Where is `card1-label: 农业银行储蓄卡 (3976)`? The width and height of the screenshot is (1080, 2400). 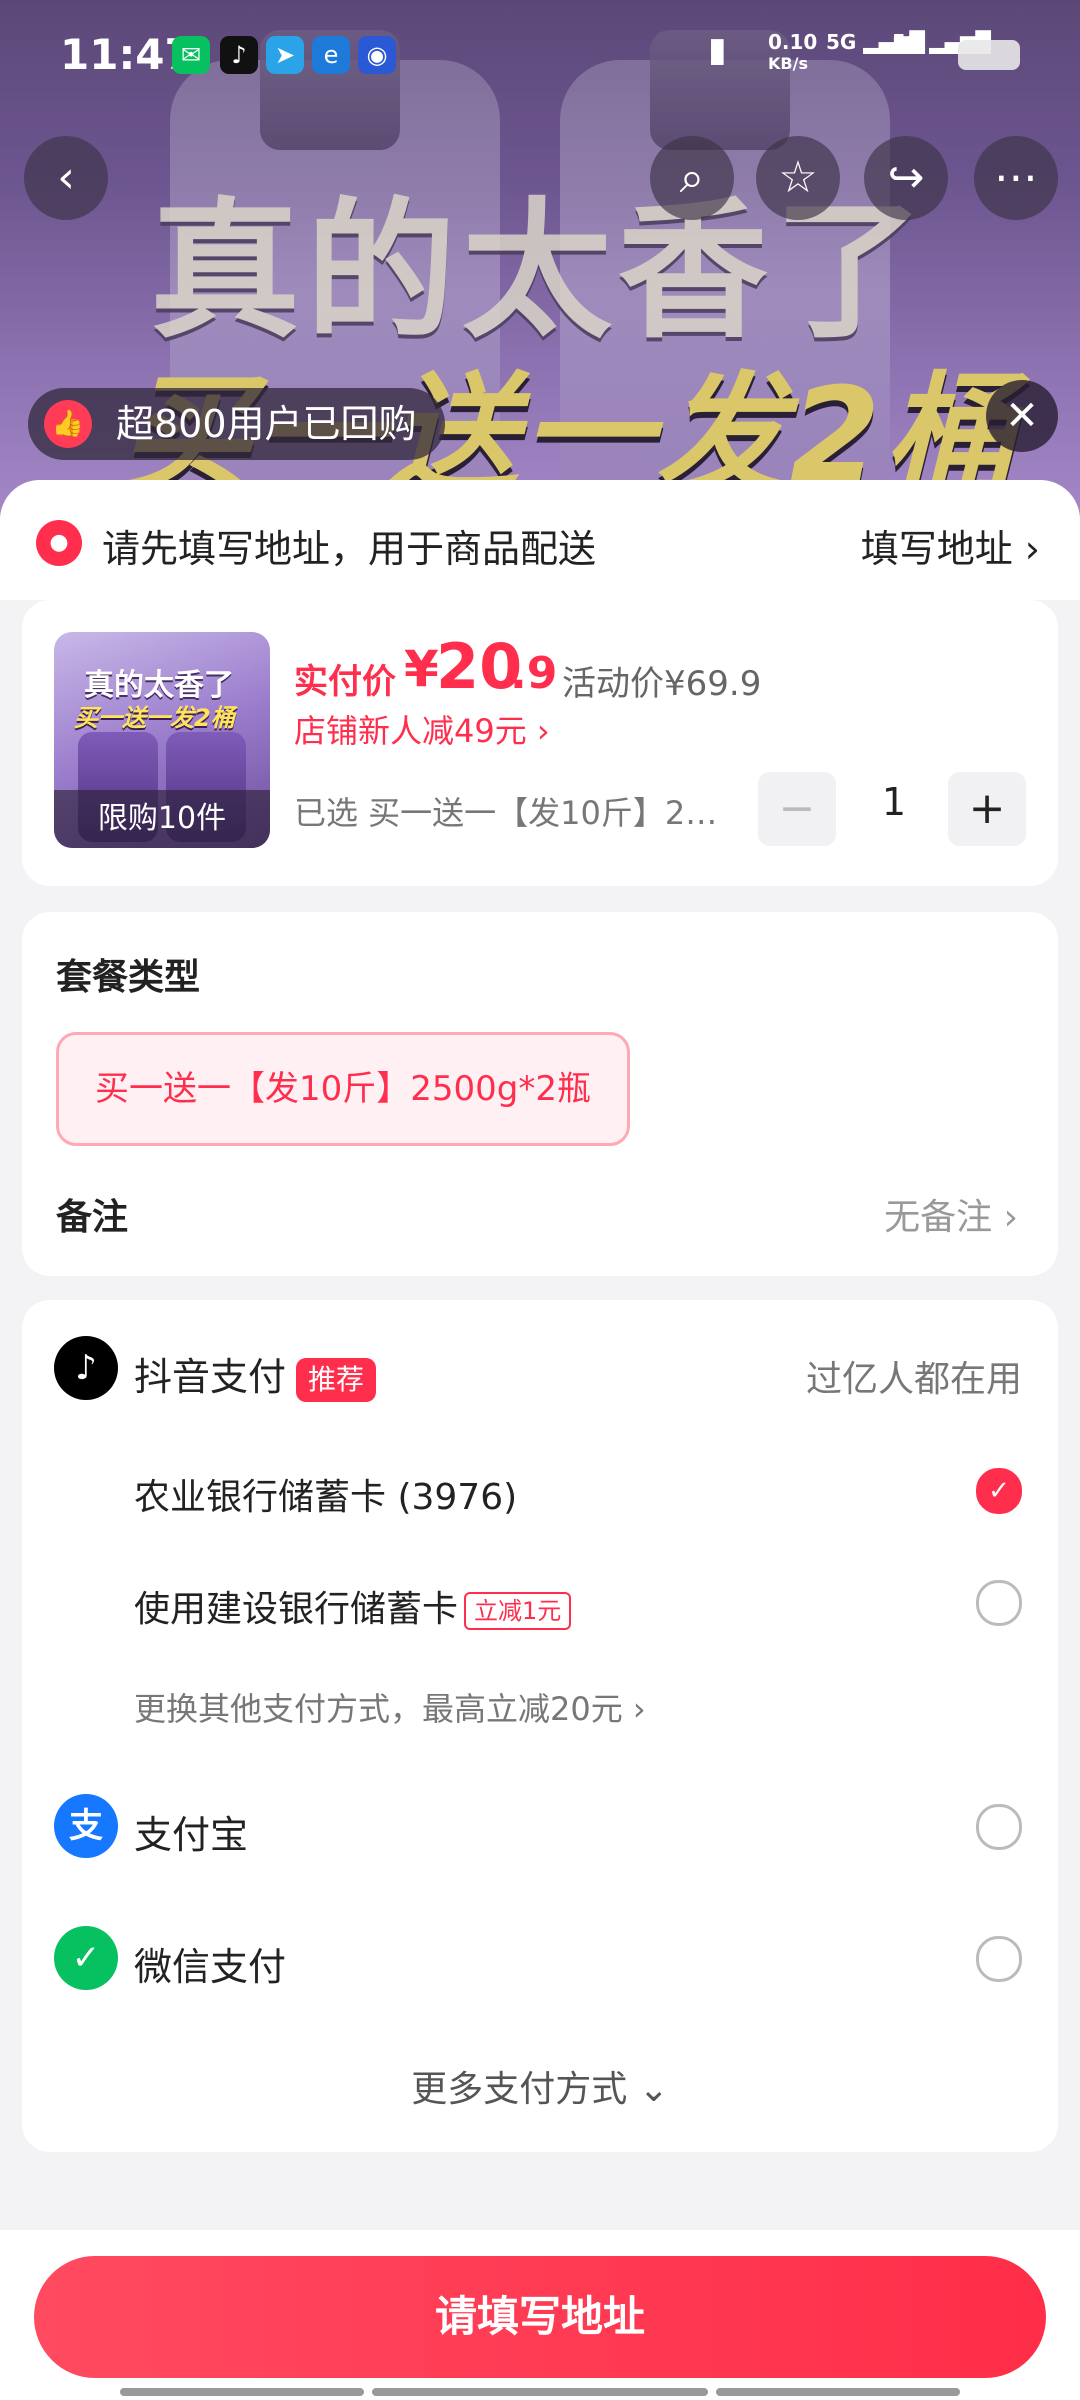
card1-label: 农业银行储蓄卡 (3976) is located at coordinates (326, 1497).